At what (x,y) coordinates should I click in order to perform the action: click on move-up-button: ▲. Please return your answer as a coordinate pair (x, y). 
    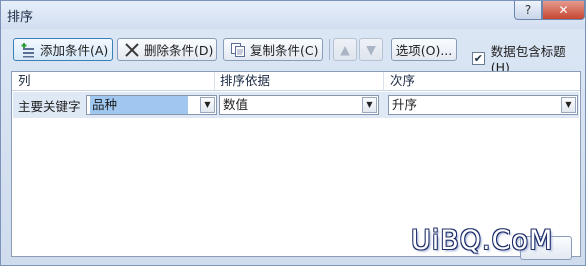
    Looking at the image, I should click on (345, 49).